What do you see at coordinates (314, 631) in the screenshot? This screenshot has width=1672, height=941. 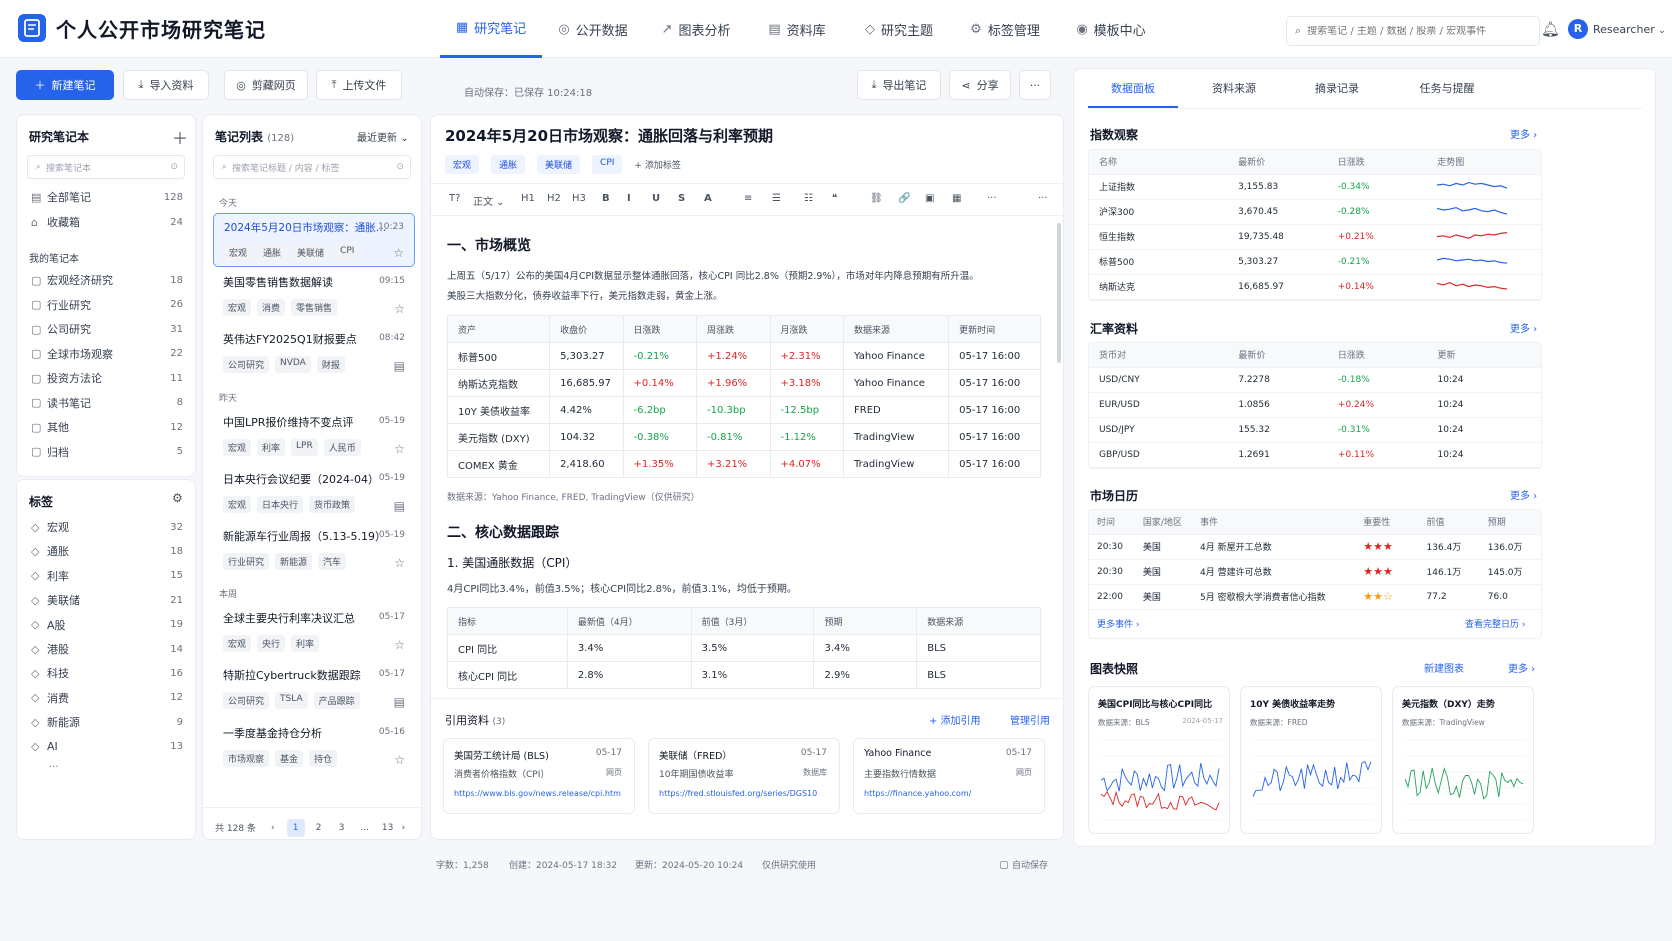 I see `note-list-item: 全球主要央行利率决议汇总 05-17 宏观 央行 利率 ☆` at bounding box center [314, 631].